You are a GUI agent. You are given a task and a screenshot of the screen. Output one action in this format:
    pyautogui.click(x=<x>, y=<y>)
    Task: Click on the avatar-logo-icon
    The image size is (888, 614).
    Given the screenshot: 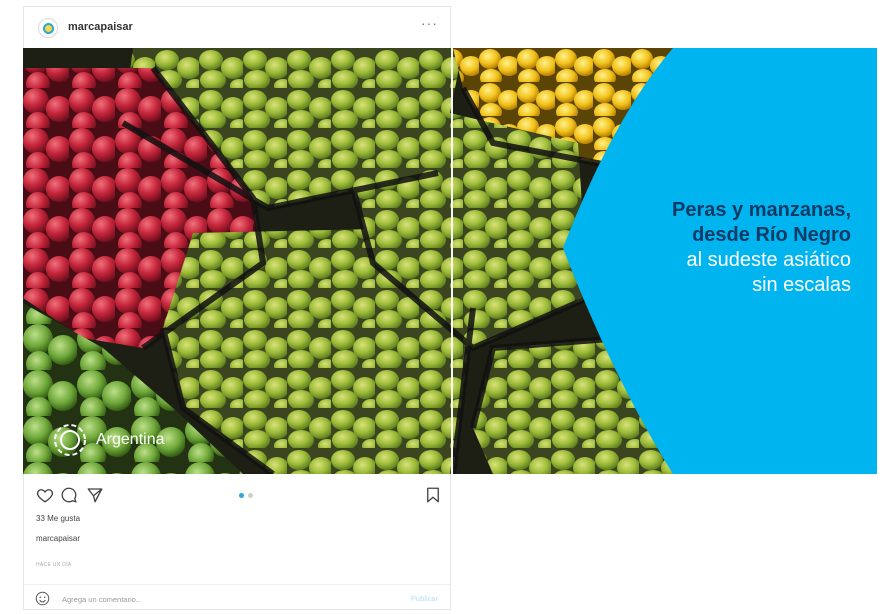 What is the action you would take?
    pyautogui.click(x=48, y=28)
    